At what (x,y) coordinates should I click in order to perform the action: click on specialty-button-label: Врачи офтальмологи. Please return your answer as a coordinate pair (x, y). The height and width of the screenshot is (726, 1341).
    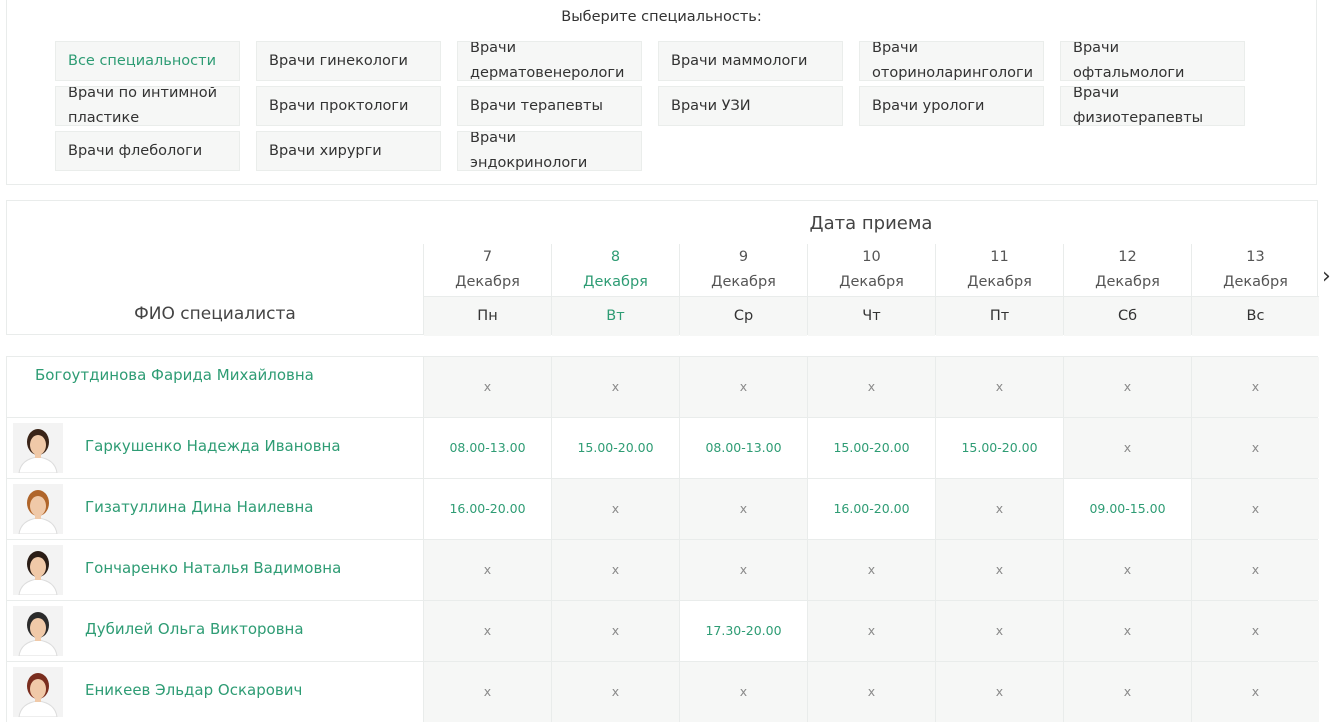
    Looking at the image, I should click on (1129, 61).